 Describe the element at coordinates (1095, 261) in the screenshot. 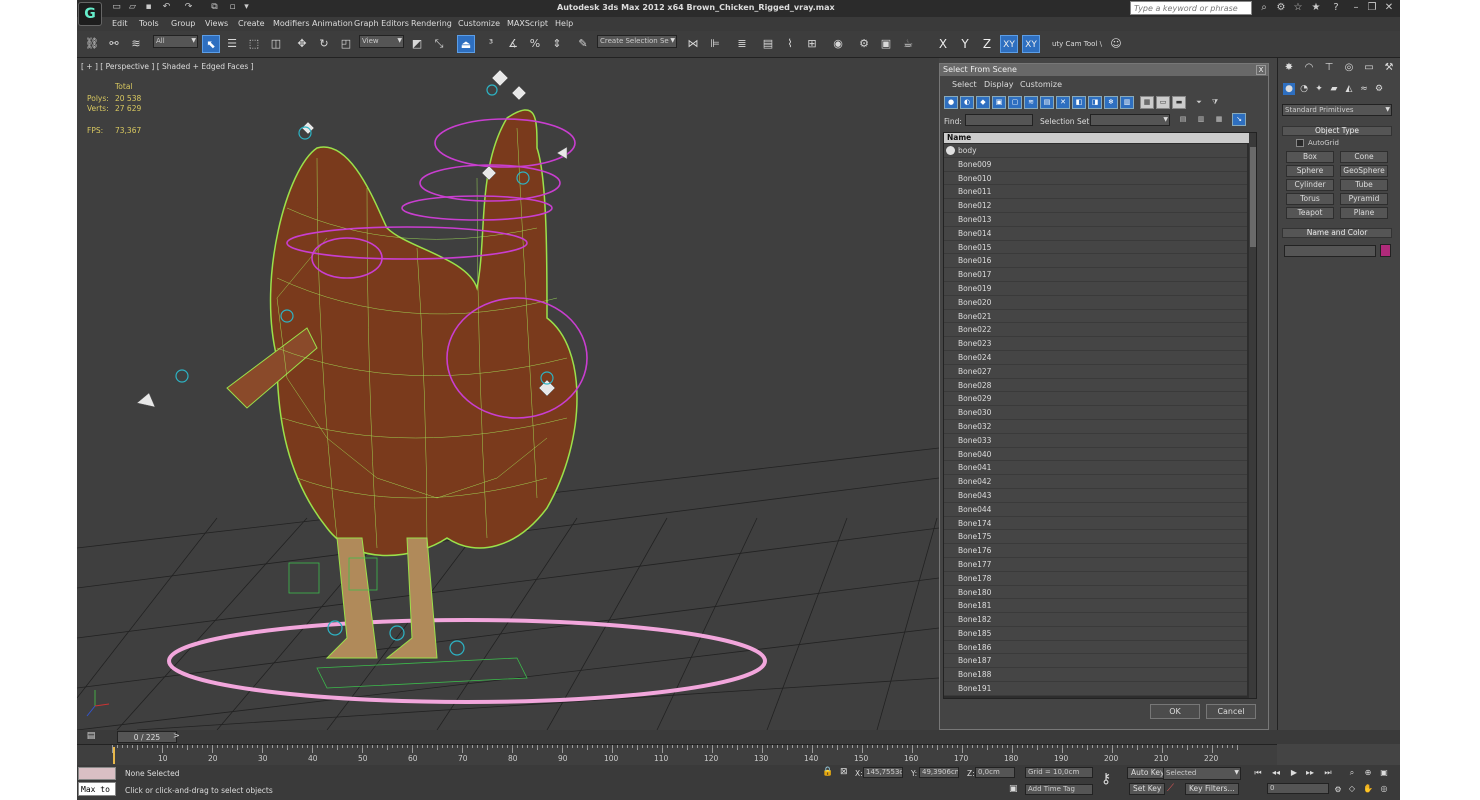

I see `list-item: Bone016` at that location.